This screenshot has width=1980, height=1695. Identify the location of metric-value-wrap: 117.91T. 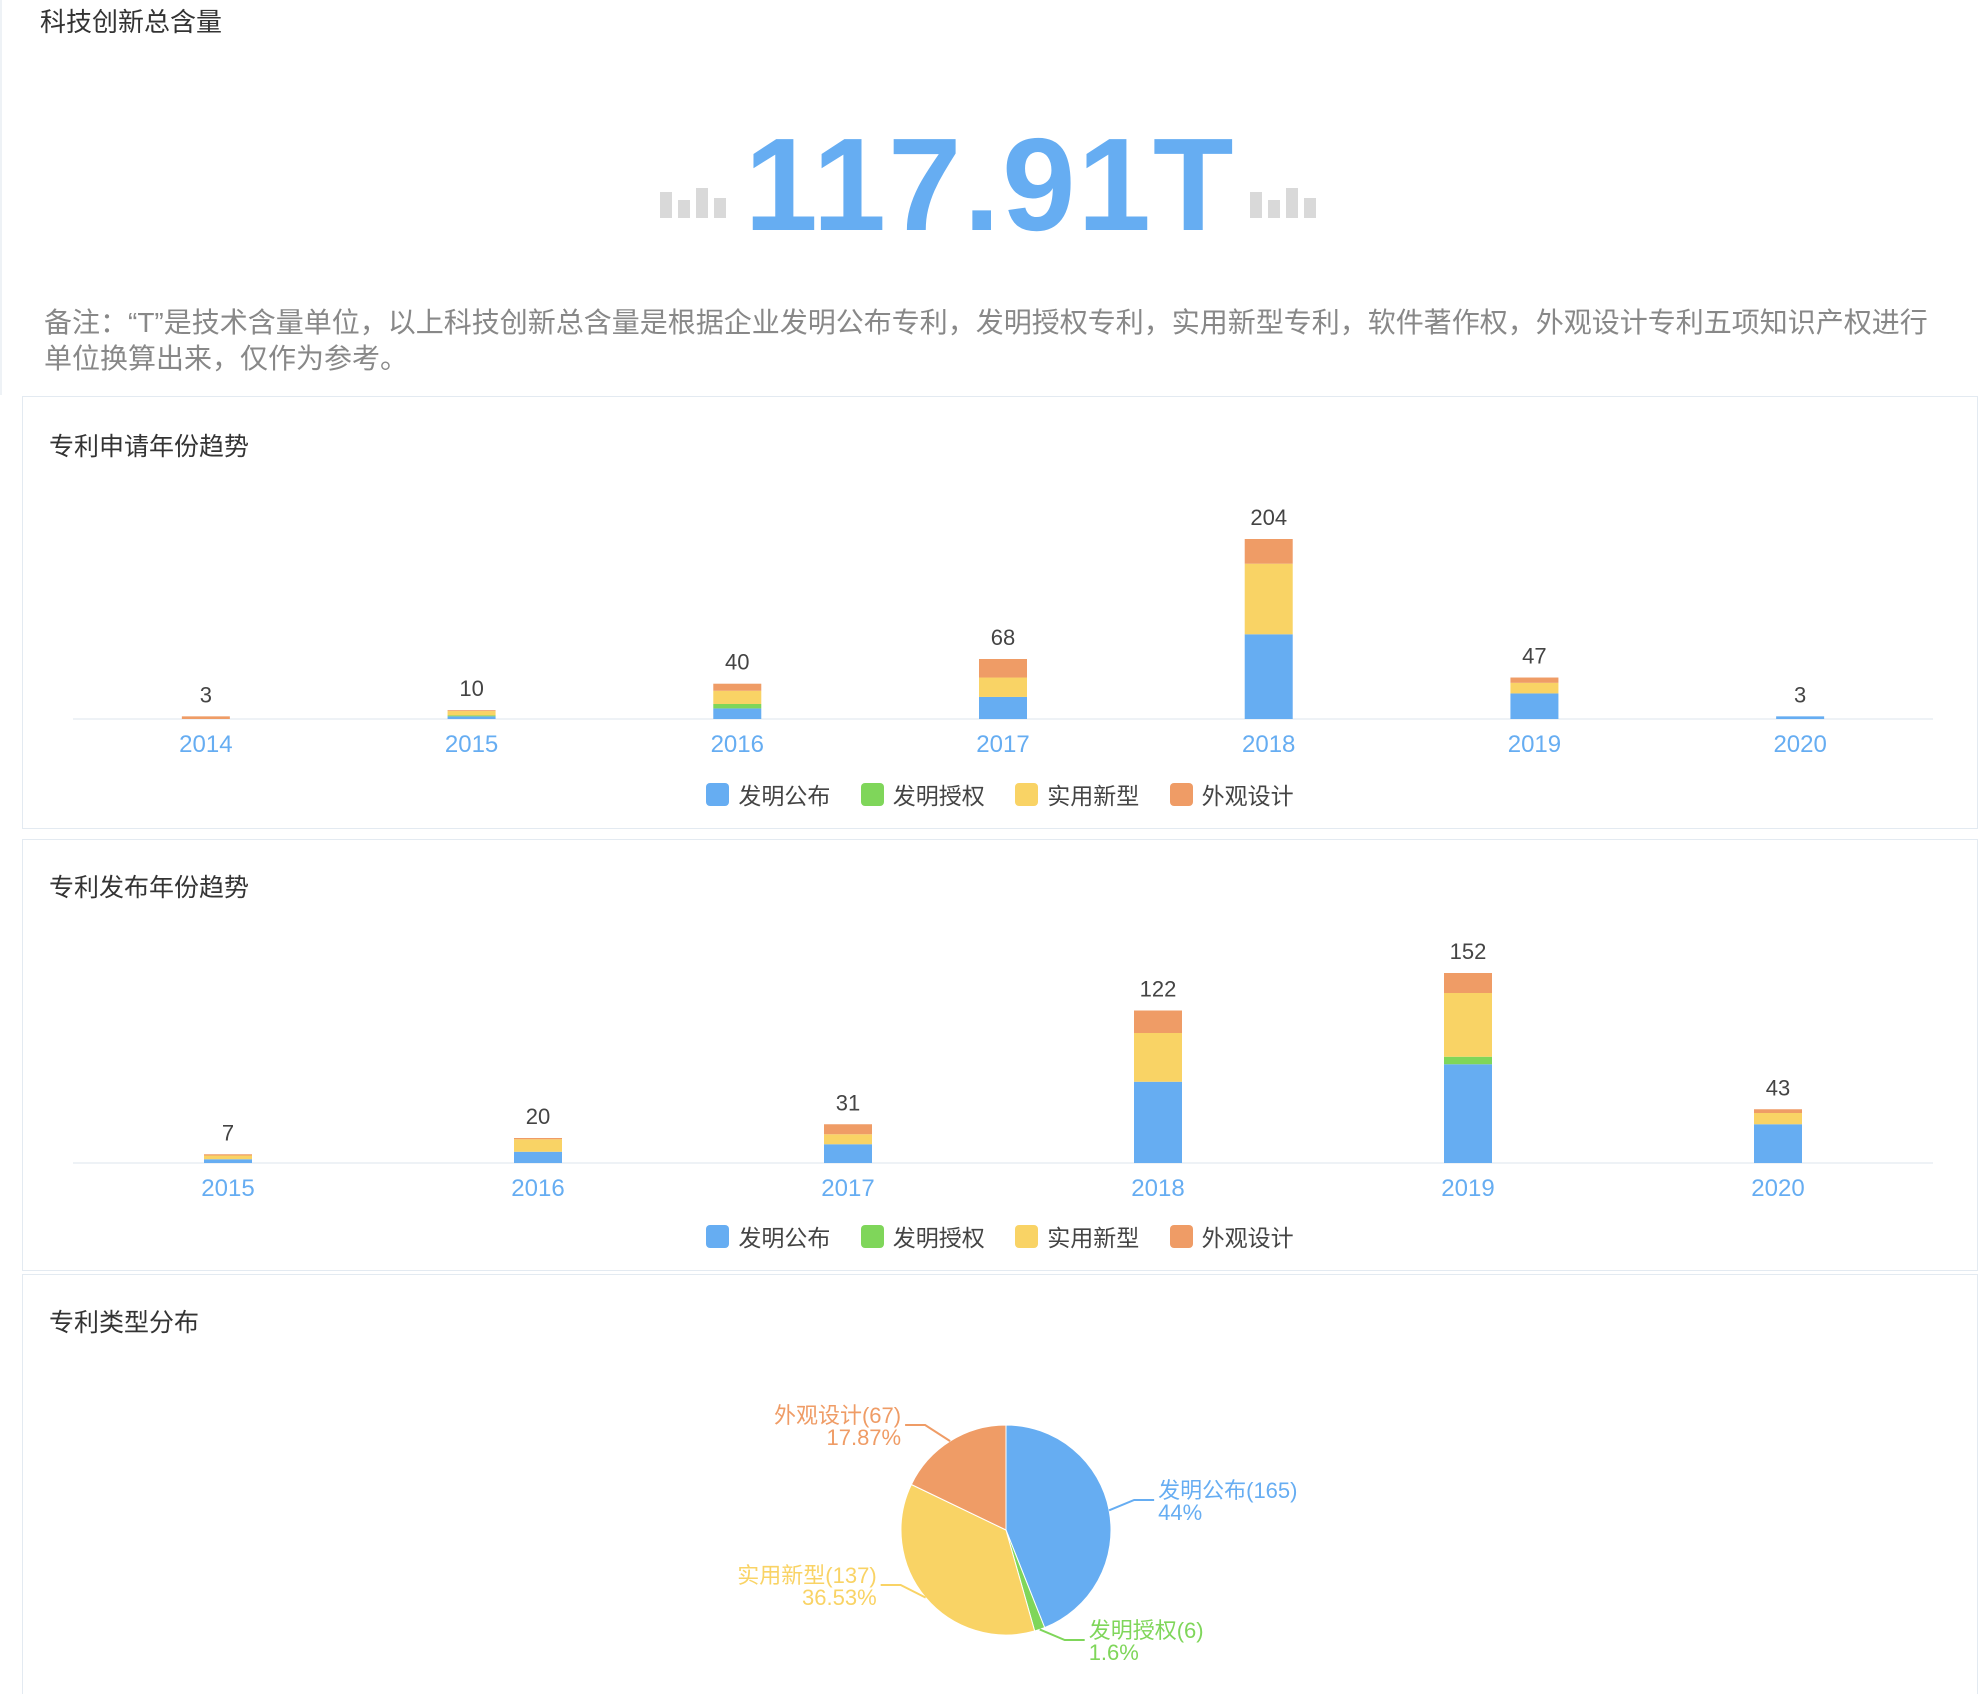
(990, 185).